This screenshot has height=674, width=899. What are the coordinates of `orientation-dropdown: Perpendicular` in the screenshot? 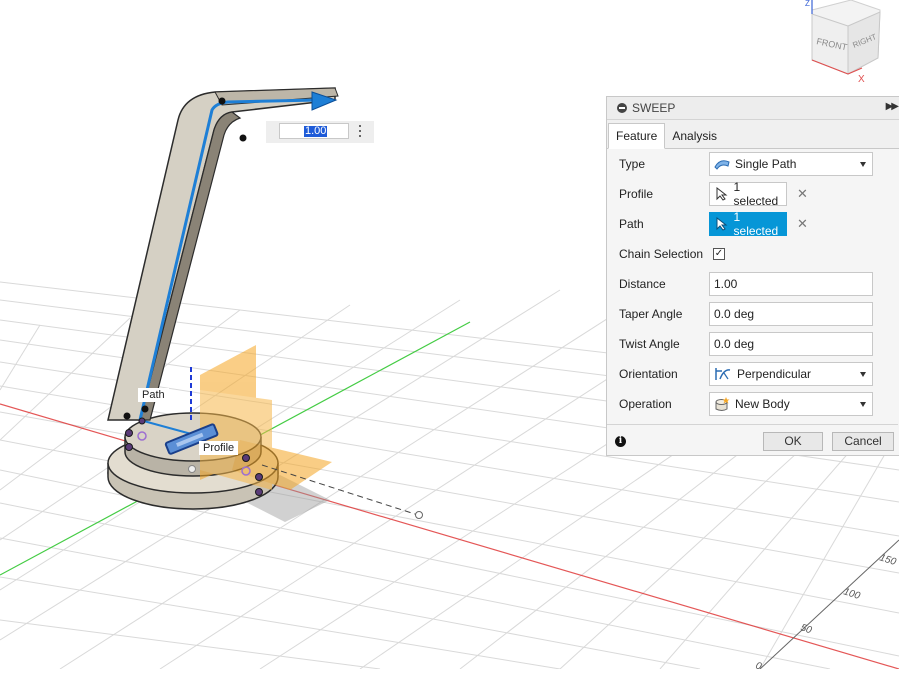 It's located at (791, 374).